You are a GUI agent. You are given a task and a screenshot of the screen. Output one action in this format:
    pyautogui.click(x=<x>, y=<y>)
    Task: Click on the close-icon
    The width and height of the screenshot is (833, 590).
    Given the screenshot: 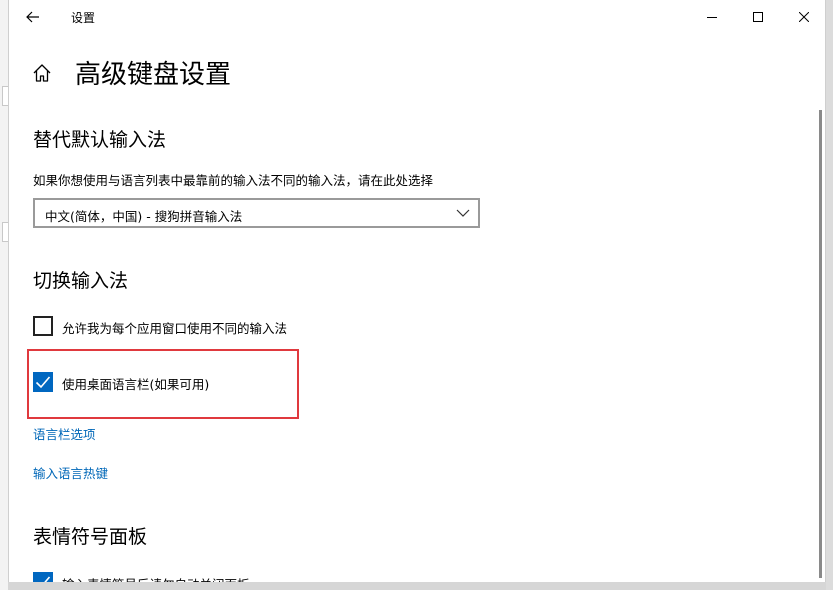 What is the action you would take?
    pyautogui.click(x=804, y=17)
    